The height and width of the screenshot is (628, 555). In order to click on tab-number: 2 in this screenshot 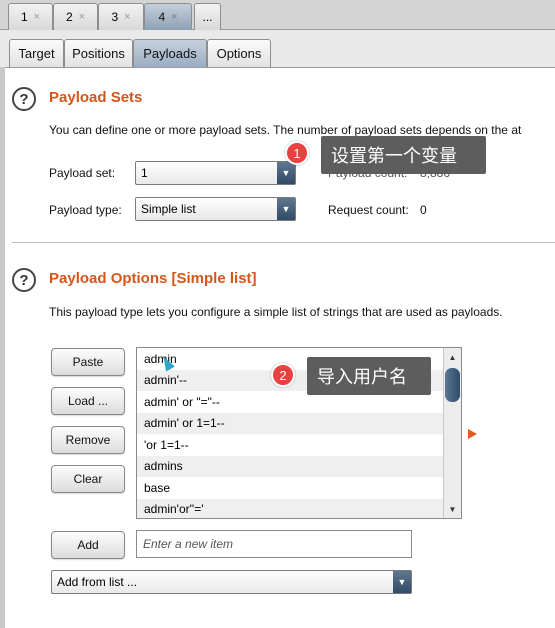, I will do `click(69, 17)`.